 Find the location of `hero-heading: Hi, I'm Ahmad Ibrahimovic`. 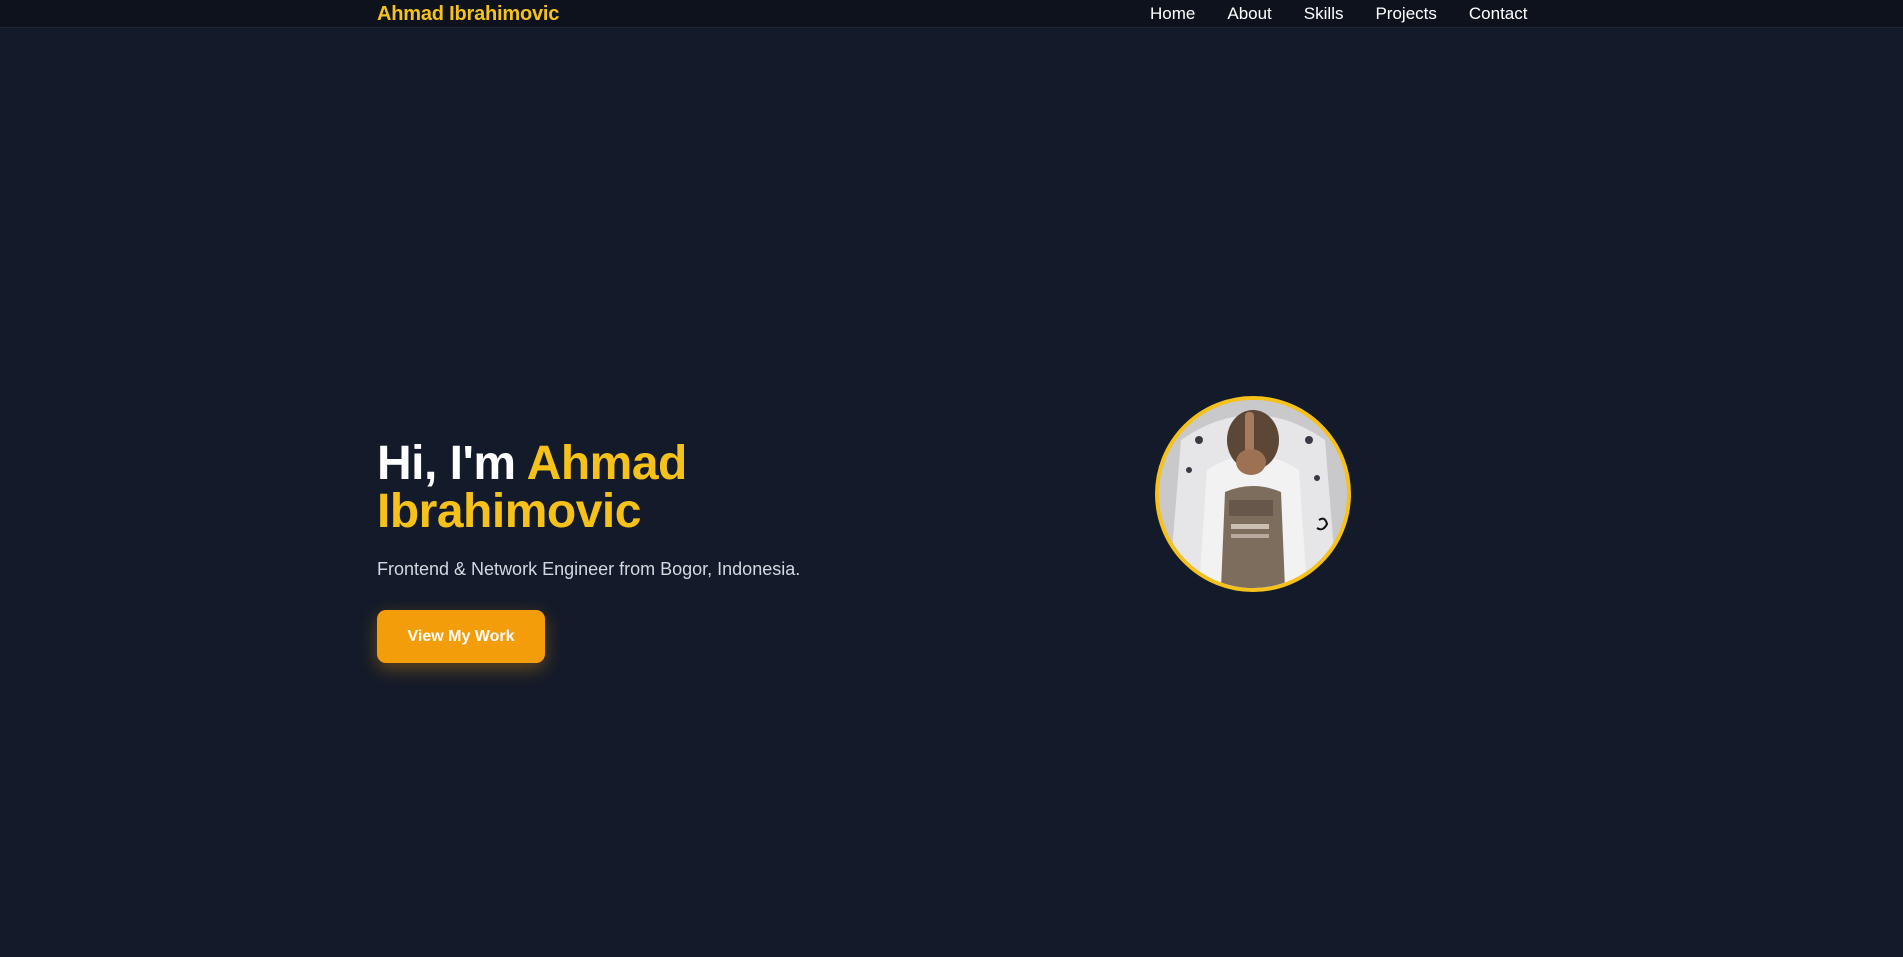

hero-heading: Hi, I'm Ahmad Ibrahimovic is located at coordinates (657, 488).